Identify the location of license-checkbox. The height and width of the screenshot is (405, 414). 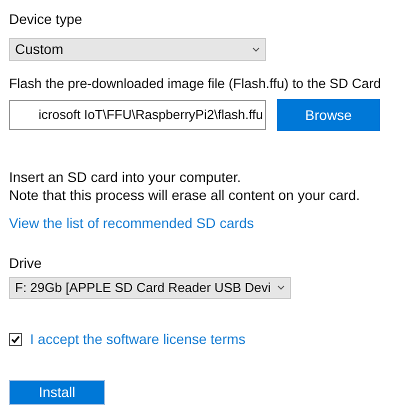
(15, 339).